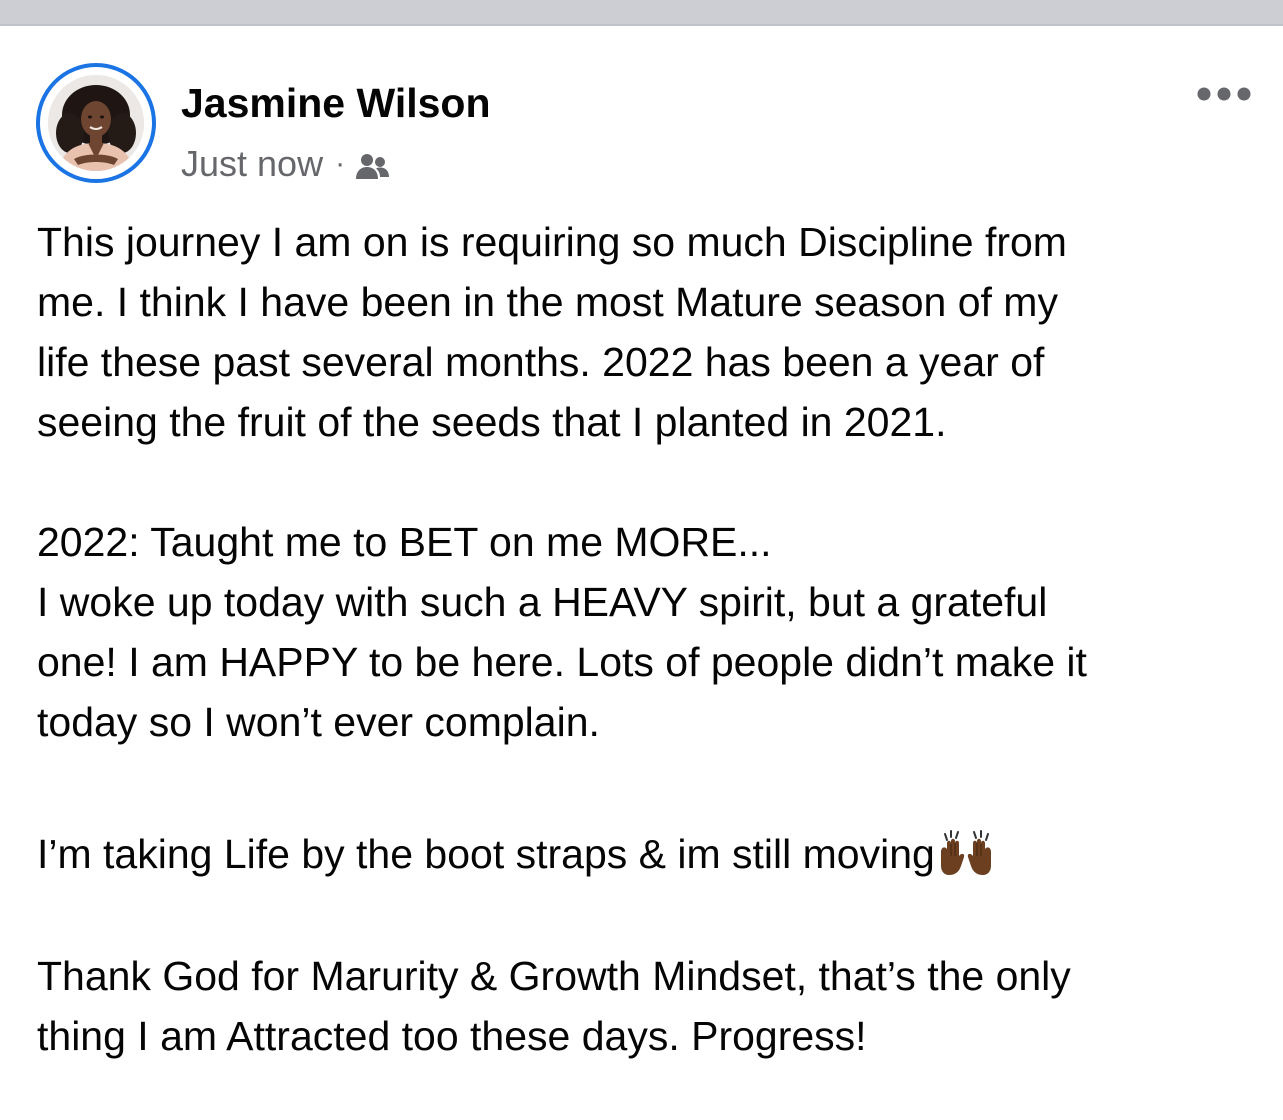  I want to click on body-line: today so I won’t ever complain., so click(318, 722).